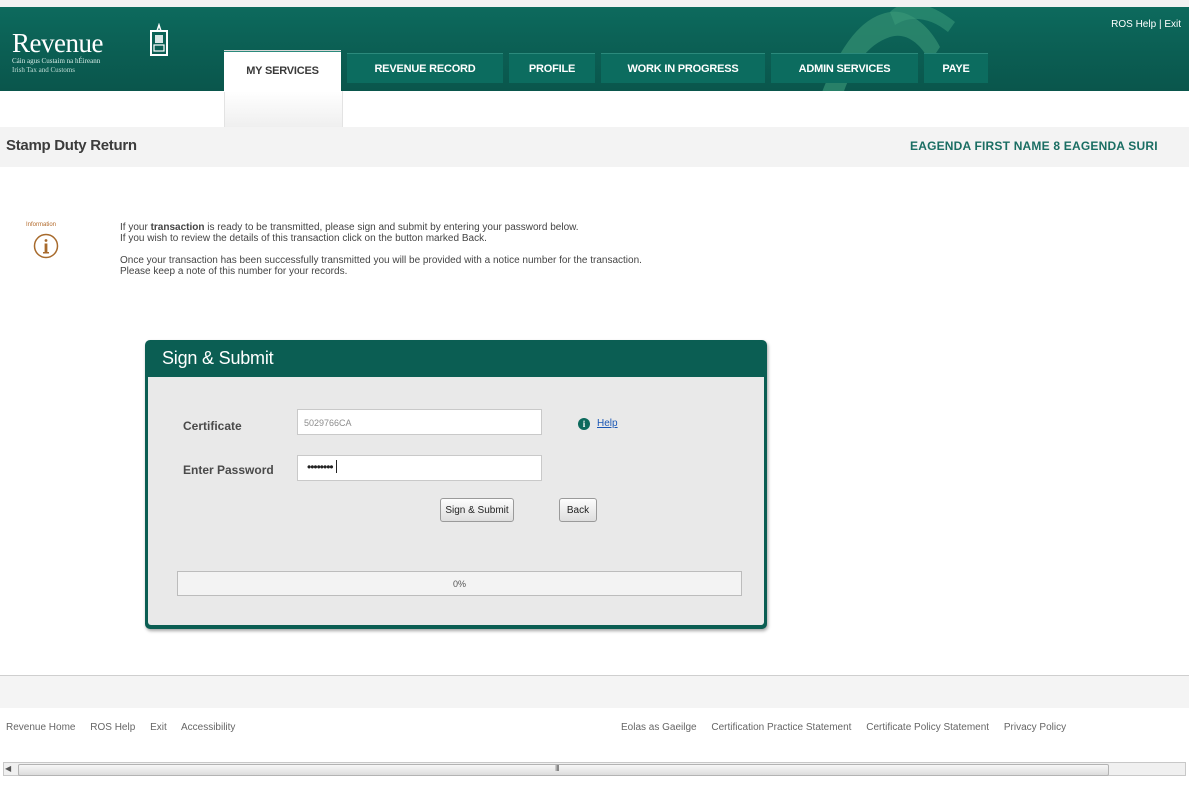  I want to click on sign-submit-header: Sign & Submit, so click(456, 358).